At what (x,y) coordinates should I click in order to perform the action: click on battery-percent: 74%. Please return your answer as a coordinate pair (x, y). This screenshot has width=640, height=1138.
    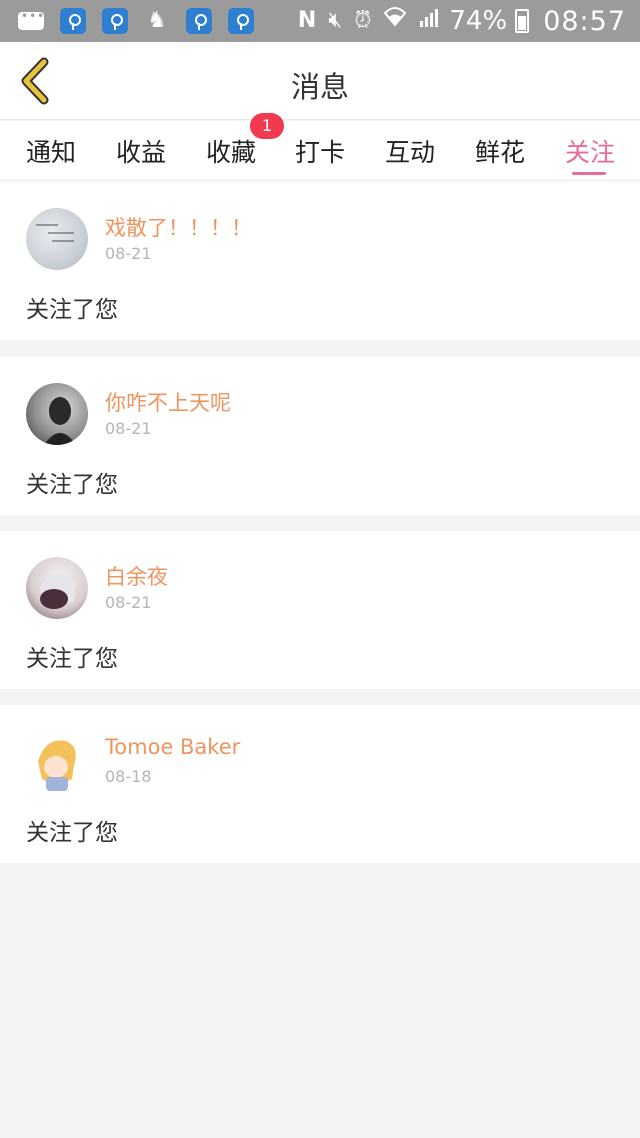
    Looking at the image, I should click on (478, 21).